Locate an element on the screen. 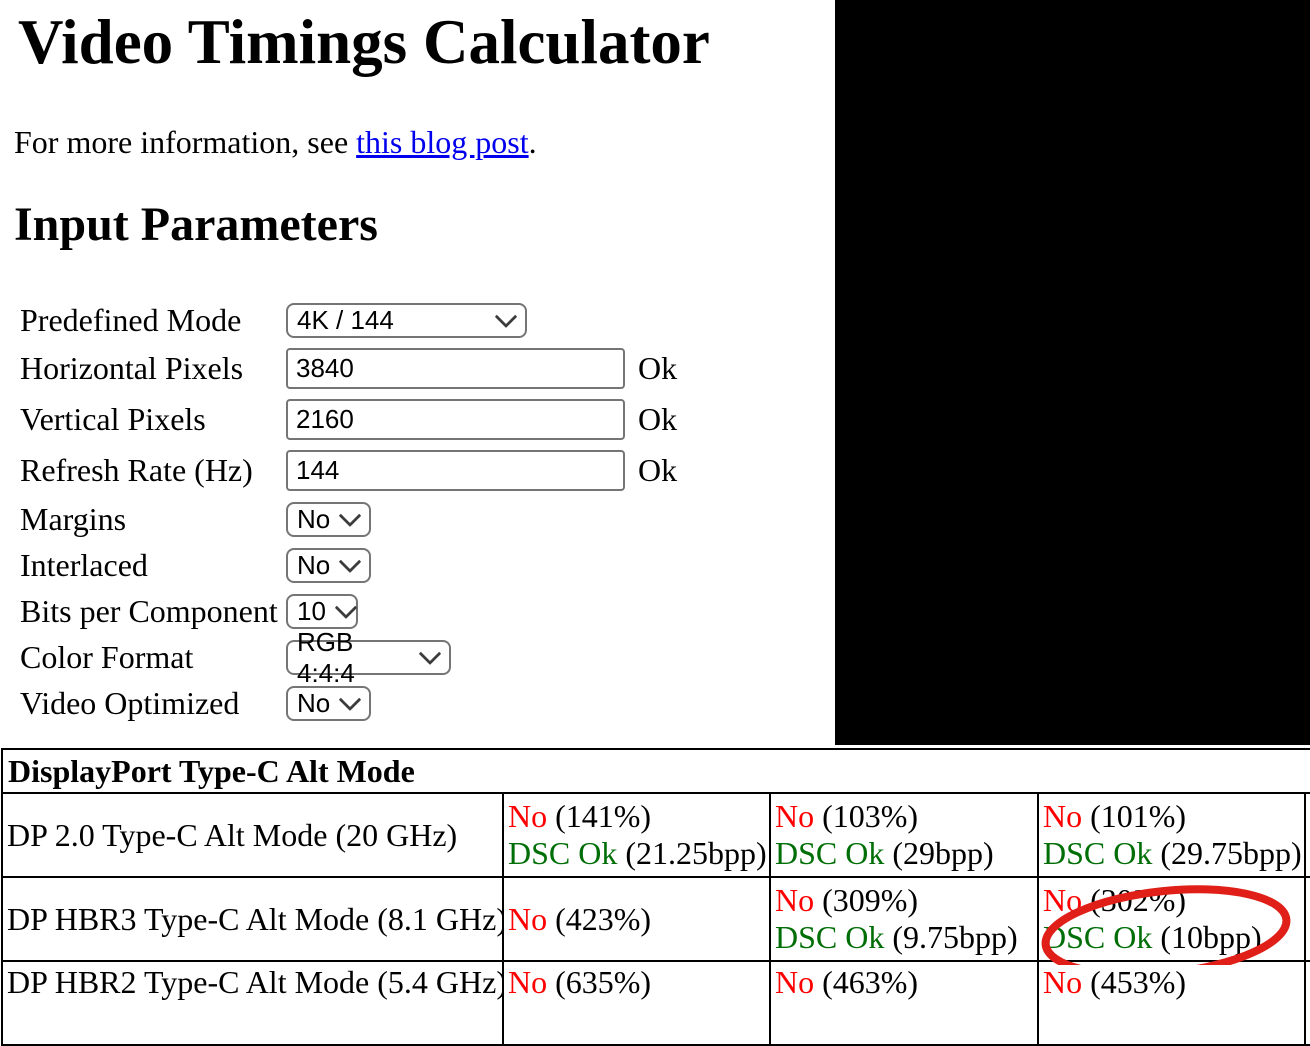 This screenshot has width=1310, height=1046. vertical-pixels-value: 2160 is located at coordinates (325, 419).